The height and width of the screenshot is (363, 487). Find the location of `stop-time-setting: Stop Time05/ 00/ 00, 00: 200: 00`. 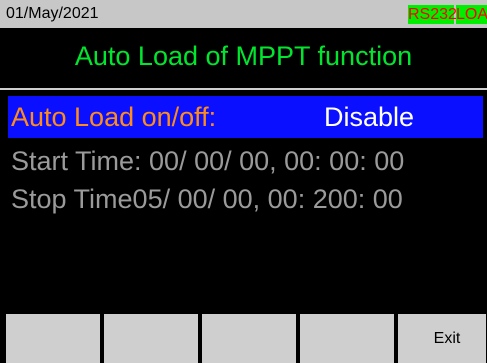

stop-time-setting: Stop Time05/ 00/ 00, 00: 200: 00 is located at coordinates (207, 199).